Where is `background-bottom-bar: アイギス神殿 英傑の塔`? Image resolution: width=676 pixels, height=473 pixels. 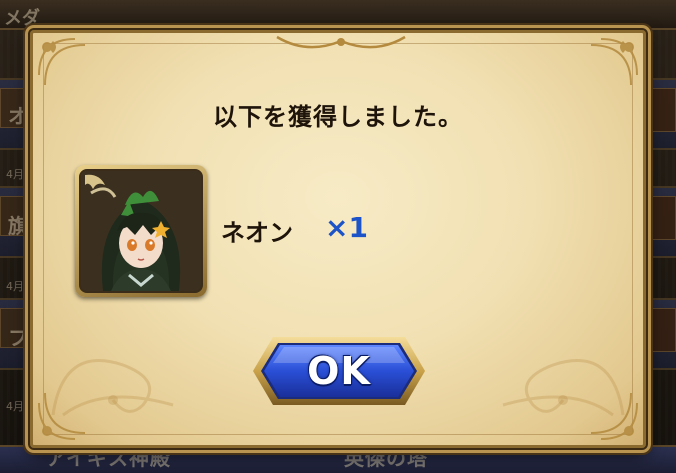
background-bottom-bar: アイギス神殿 英傑の塔 is located at coordinates (338, 459).